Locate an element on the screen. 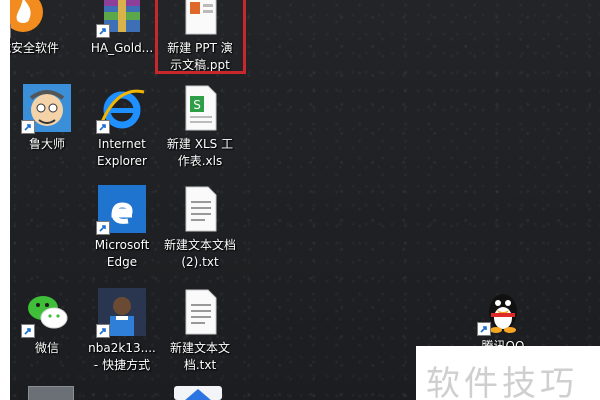 The image size is (600, 400). desktop-icon-huorong: 火绒安全软件 is located at coordinates (36, 28).